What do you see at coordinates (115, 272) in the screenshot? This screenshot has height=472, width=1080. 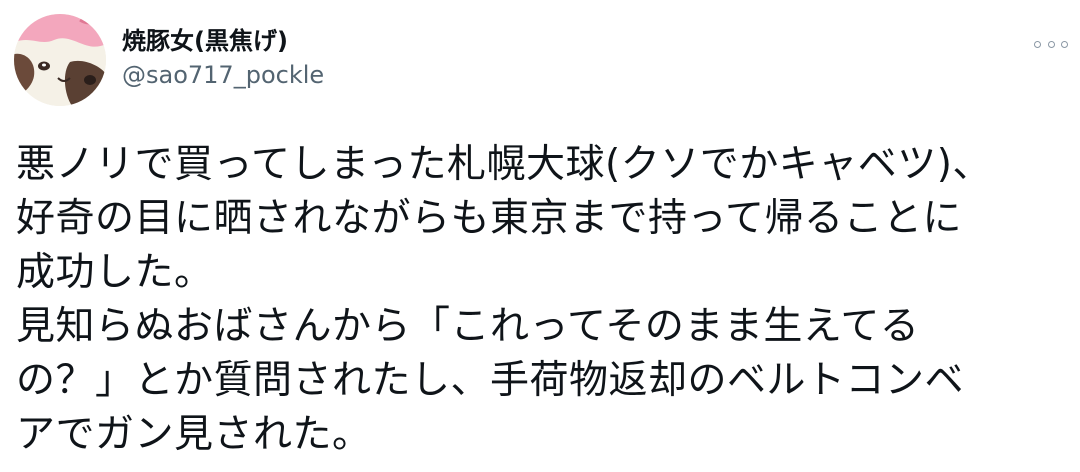 I see `tweet-text-line: 成功した。` at bounding box center [115, 272].